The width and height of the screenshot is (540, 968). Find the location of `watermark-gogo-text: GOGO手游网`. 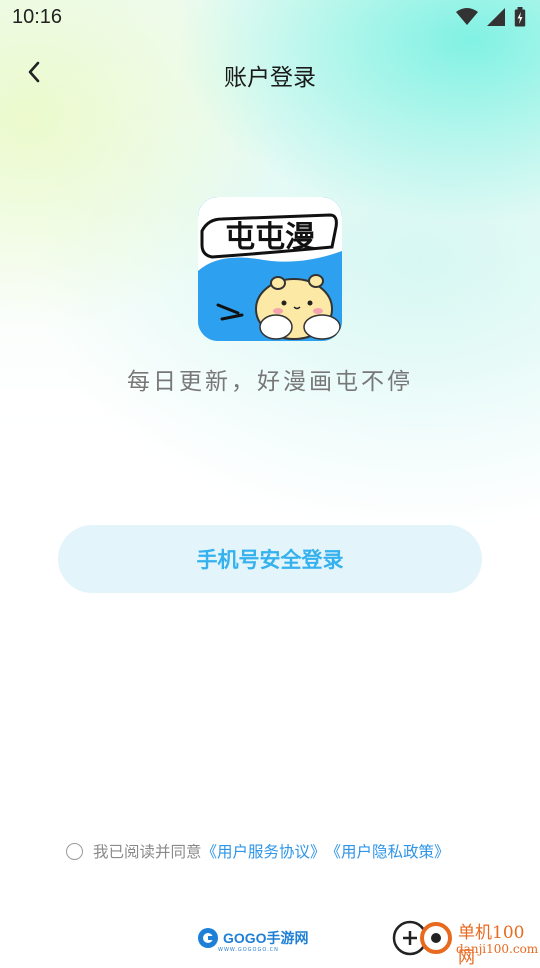

watermark-gogo-text: GOGO手游网 is located at coordinates (266, 938).